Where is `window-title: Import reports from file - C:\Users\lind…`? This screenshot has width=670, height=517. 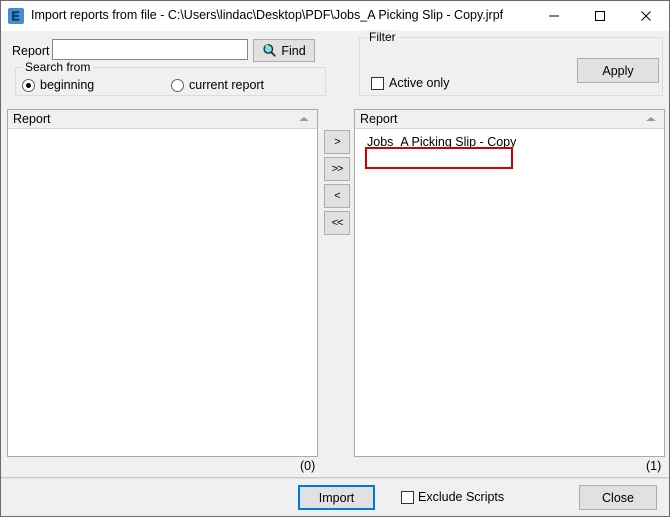 window-title: Import reports from file - C:\Users\lind… is located at coordinates (267, 15).